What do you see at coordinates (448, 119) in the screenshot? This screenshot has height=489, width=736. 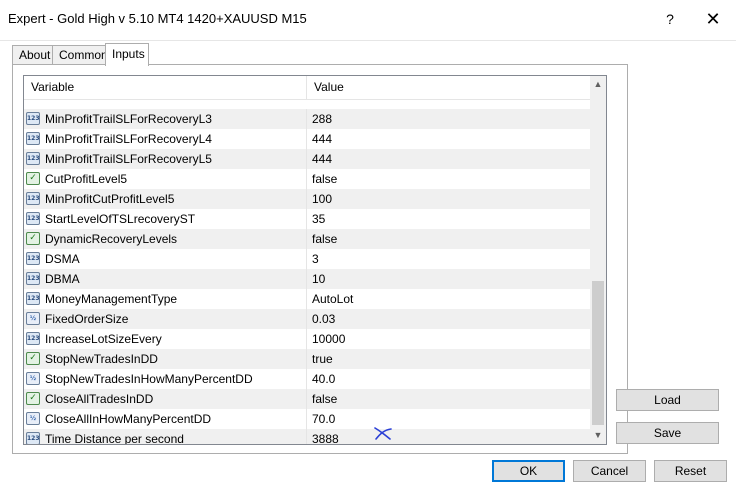 I see `value-cell: 288` at bounding box center [448, 119].